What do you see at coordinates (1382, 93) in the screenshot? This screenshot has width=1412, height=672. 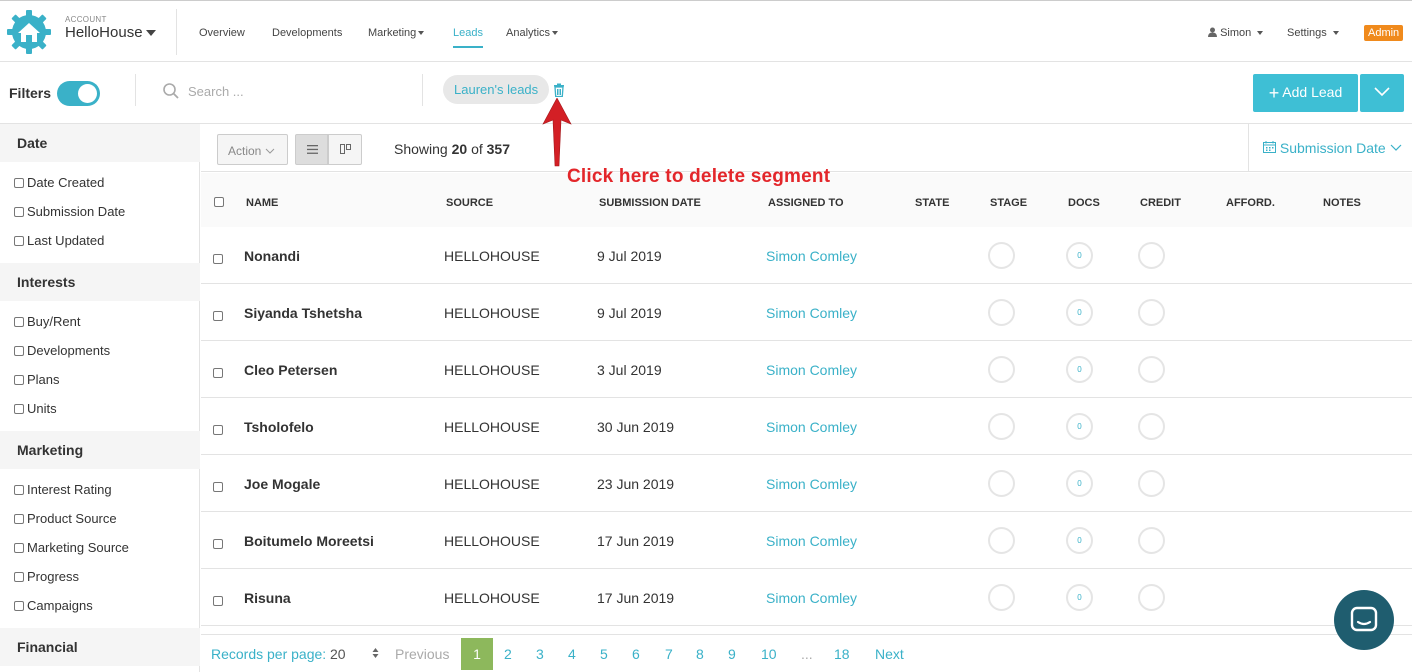 I see `add-lead-dropdown-button` at bounding box center [1382, 93].